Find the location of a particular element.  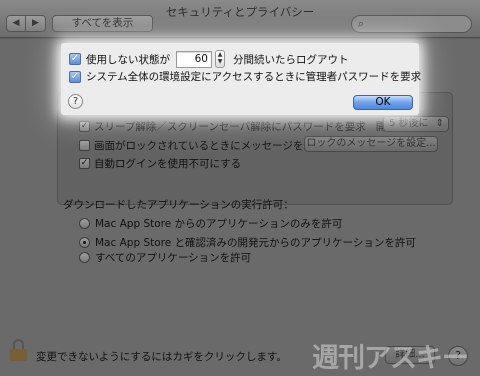

auto-logout-row: ✓ 使用しない状態が 60 ▲ ▼ 分間続いたらログアウト is located at coordinates (209, 59).